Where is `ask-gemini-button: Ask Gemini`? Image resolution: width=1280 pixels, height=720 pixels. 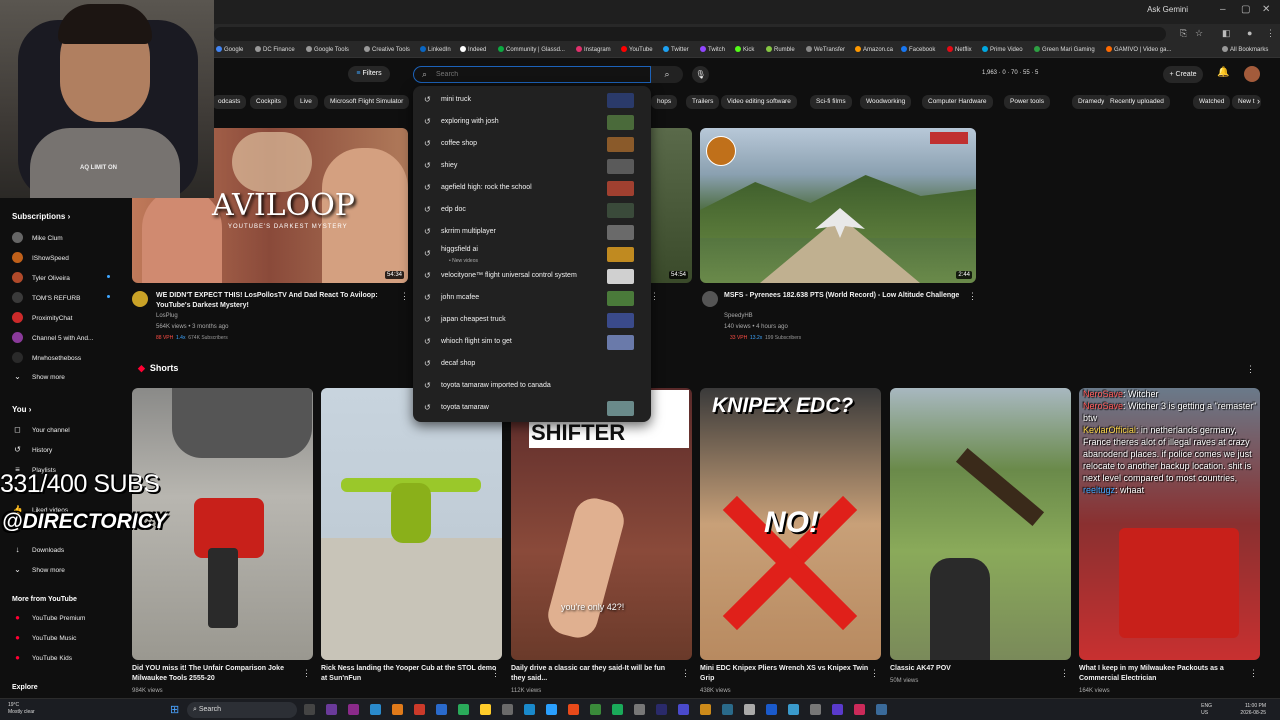 ask-gemini-button: Ask Gemini is located at coordinates (1167, 9).